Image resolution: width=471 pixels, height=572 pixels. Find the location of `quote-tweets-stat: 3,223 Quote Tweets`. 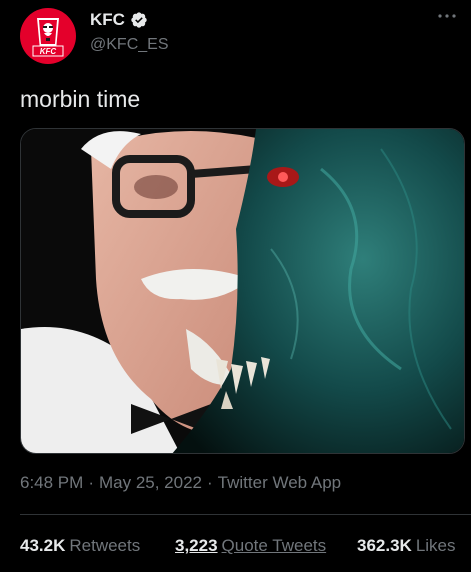

quote-tweets-stat: 3,223 Quote Tweets is located at coordinates (250, 546).